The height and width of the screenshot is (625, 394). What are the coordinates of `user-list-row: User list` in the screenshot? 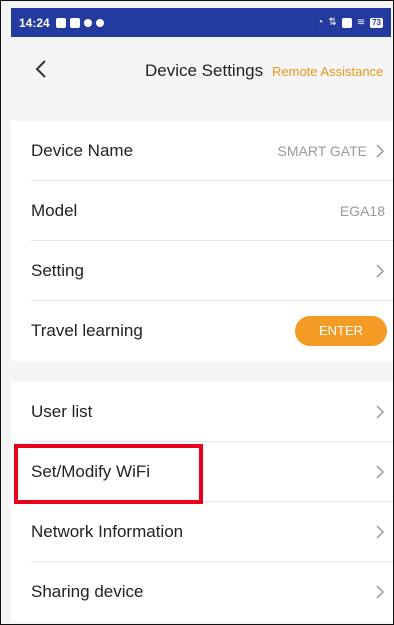 It's located at (212, 412).